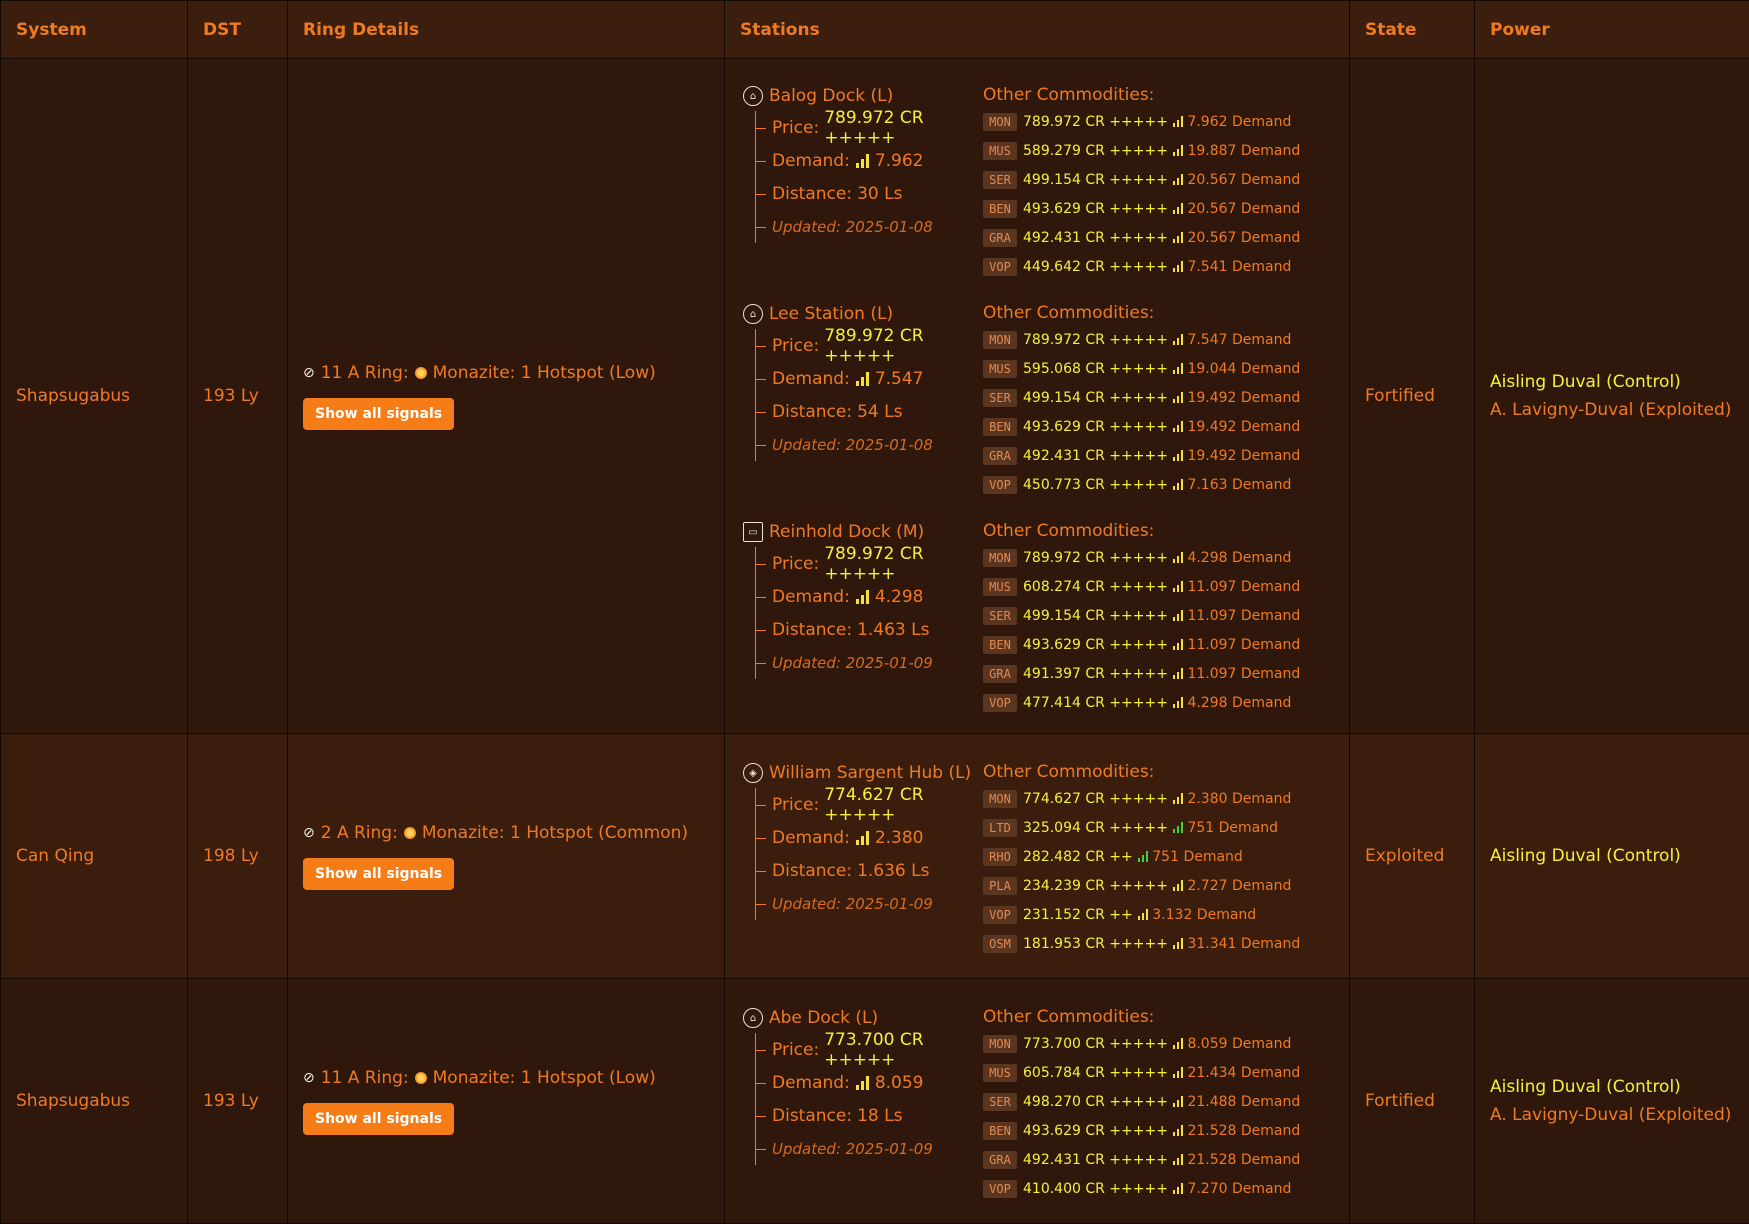 This screenshot has height=1224, width=1749. I want to click on station-name-row: ⌂Balog Dock (L), so click(863, 96).